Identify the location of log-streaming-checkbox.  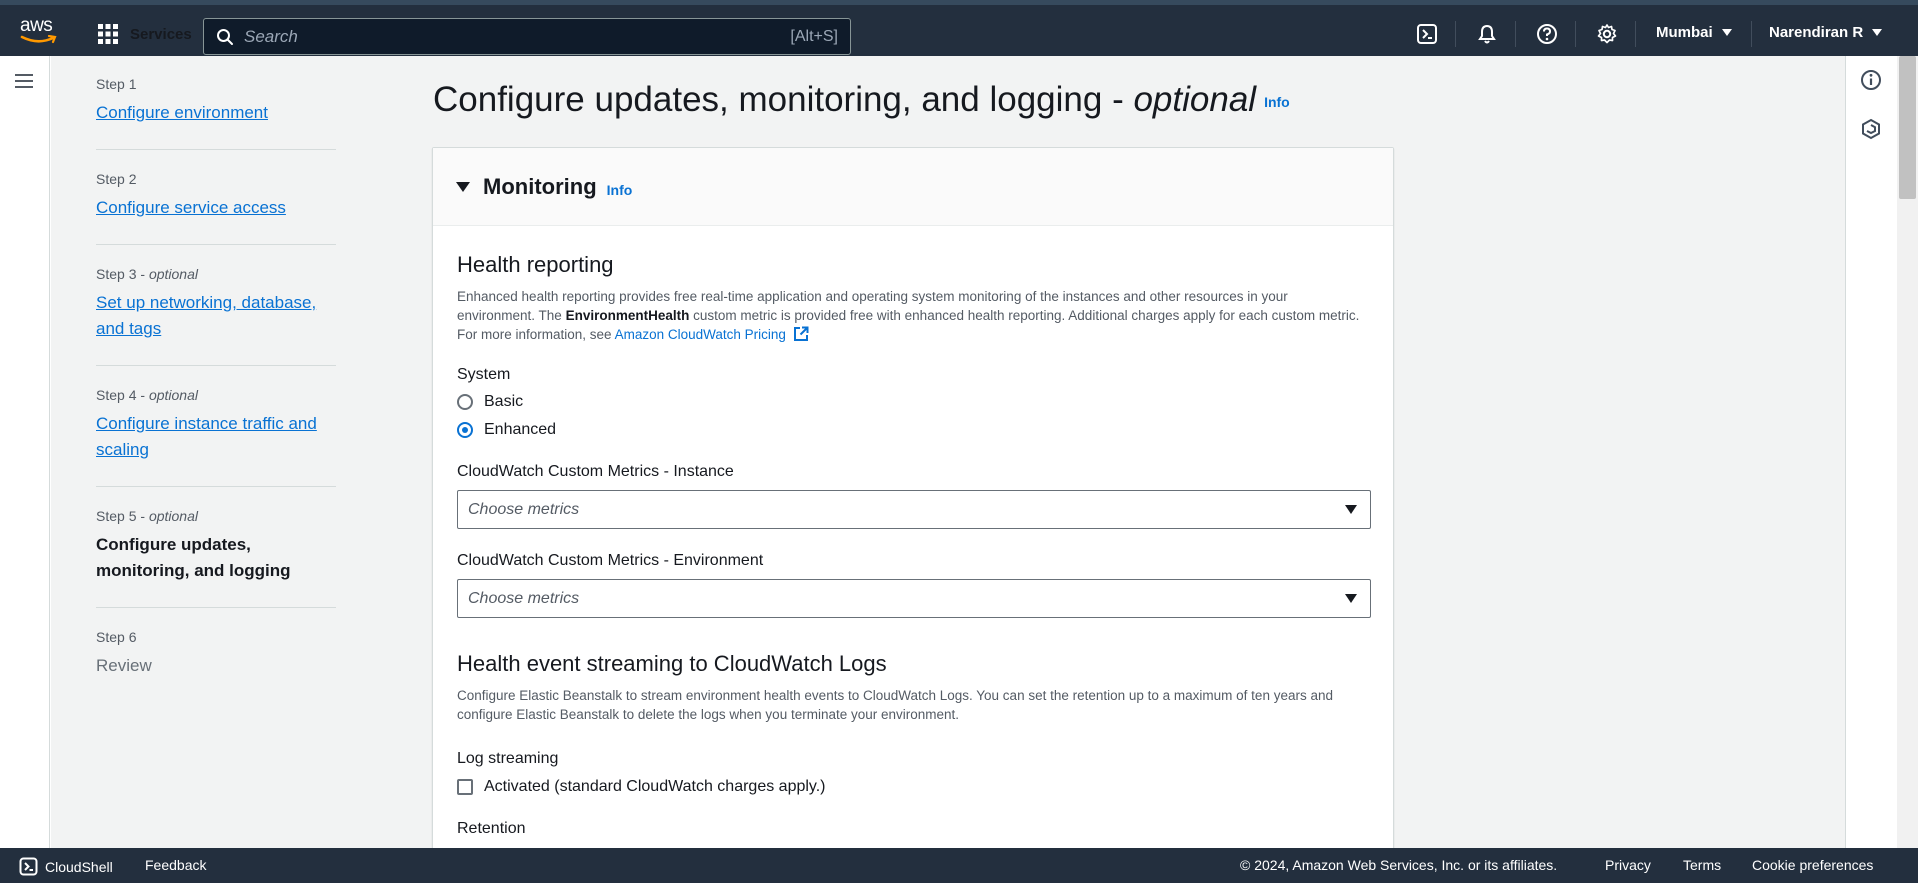
(465, 787).